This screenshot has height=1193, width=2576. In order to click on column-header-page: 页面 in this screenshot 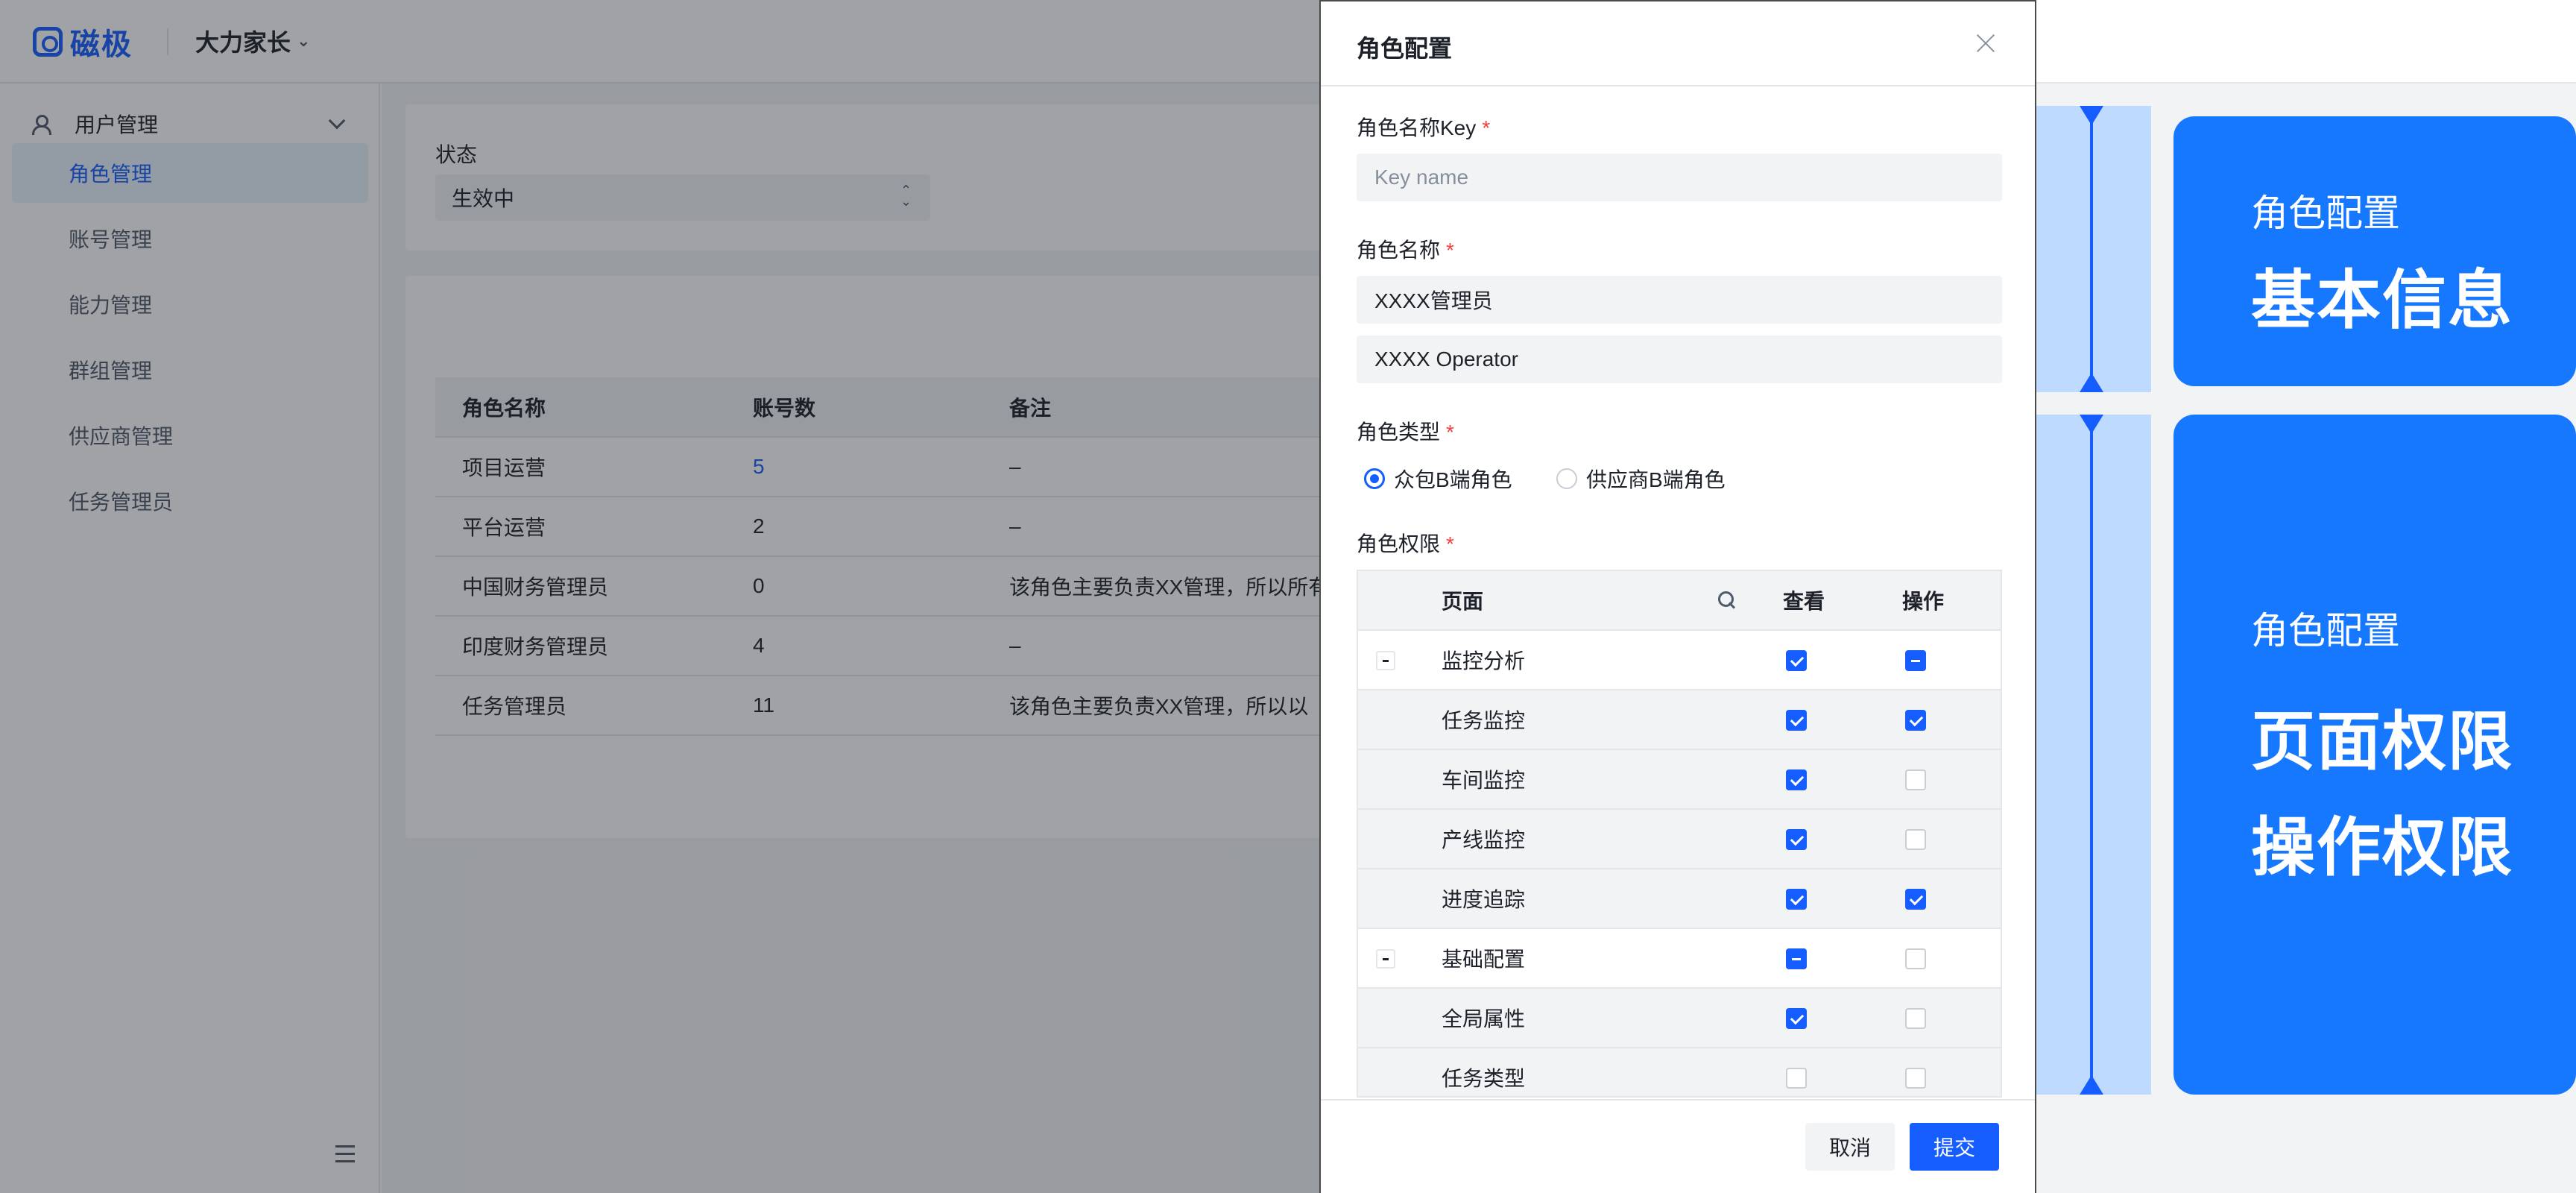, I will do `click(1463, 601)`.